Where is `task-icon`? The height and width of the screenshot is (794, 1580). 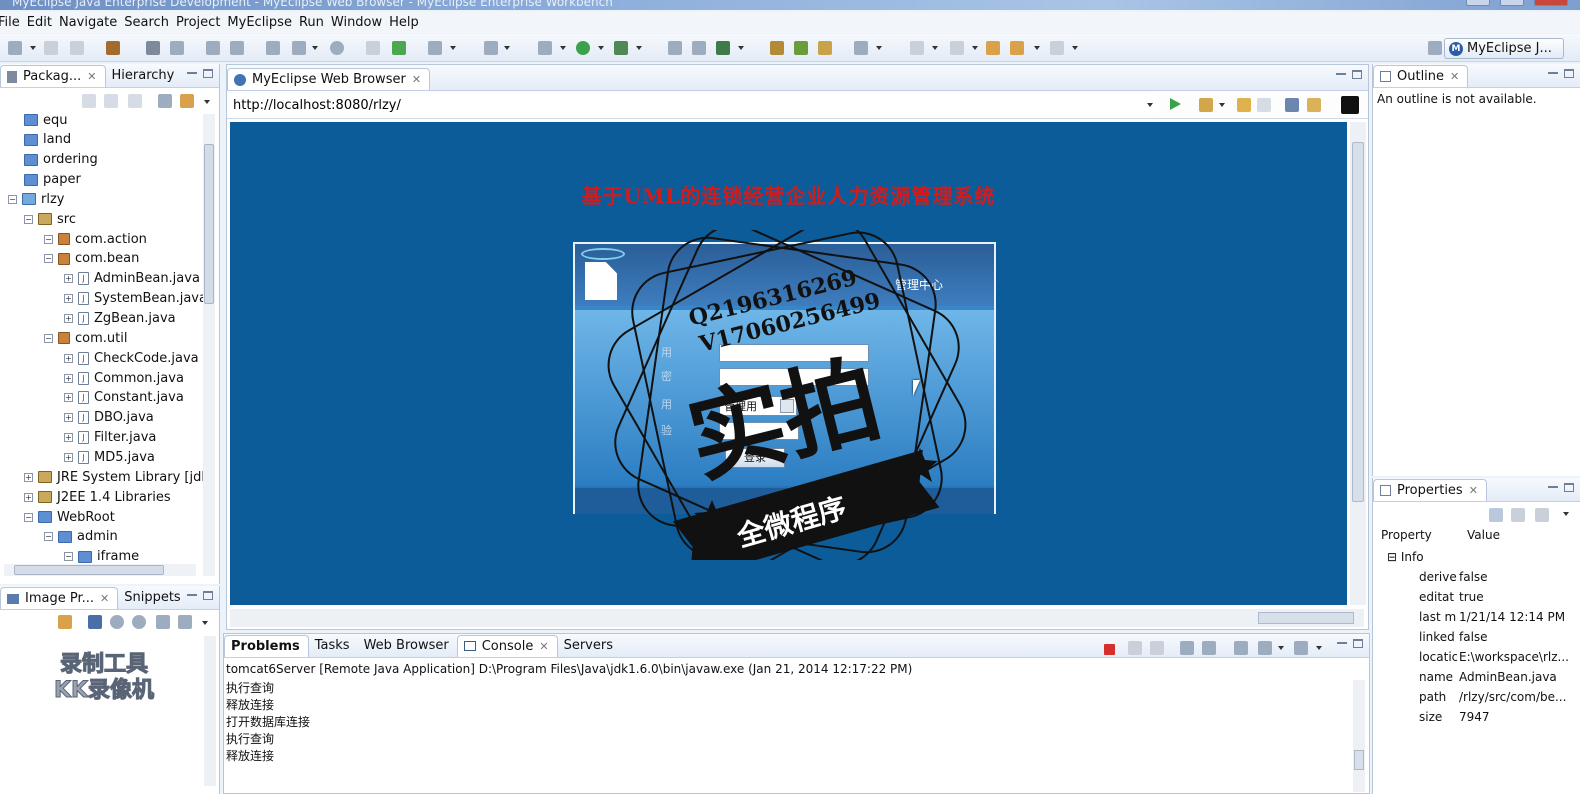 task-icon is located at coordinates (801, 48).